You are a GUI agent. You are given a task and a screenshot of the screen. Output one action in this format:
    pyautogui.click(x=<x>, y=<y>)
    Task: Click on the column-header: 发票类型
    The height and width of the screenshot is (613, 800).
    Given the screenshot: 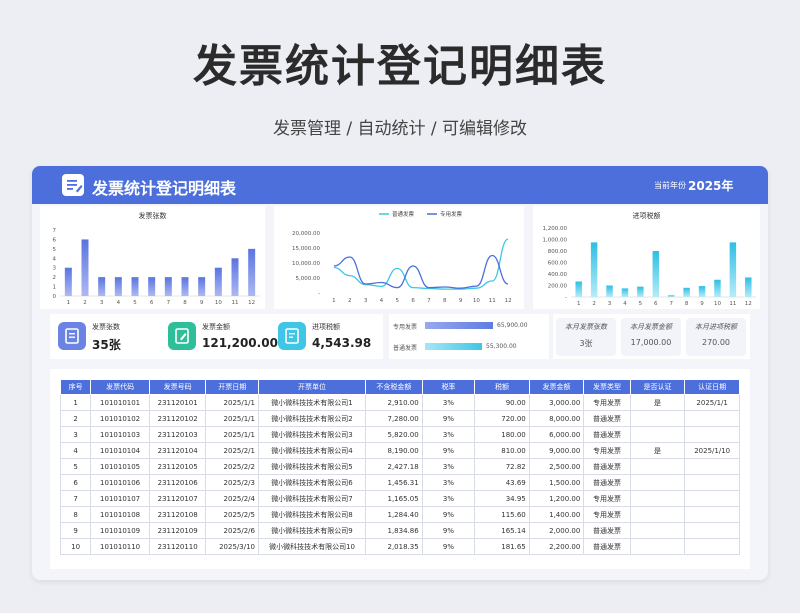 What is the action you would take?
    pyautogui.click(x=607, y=387)
    